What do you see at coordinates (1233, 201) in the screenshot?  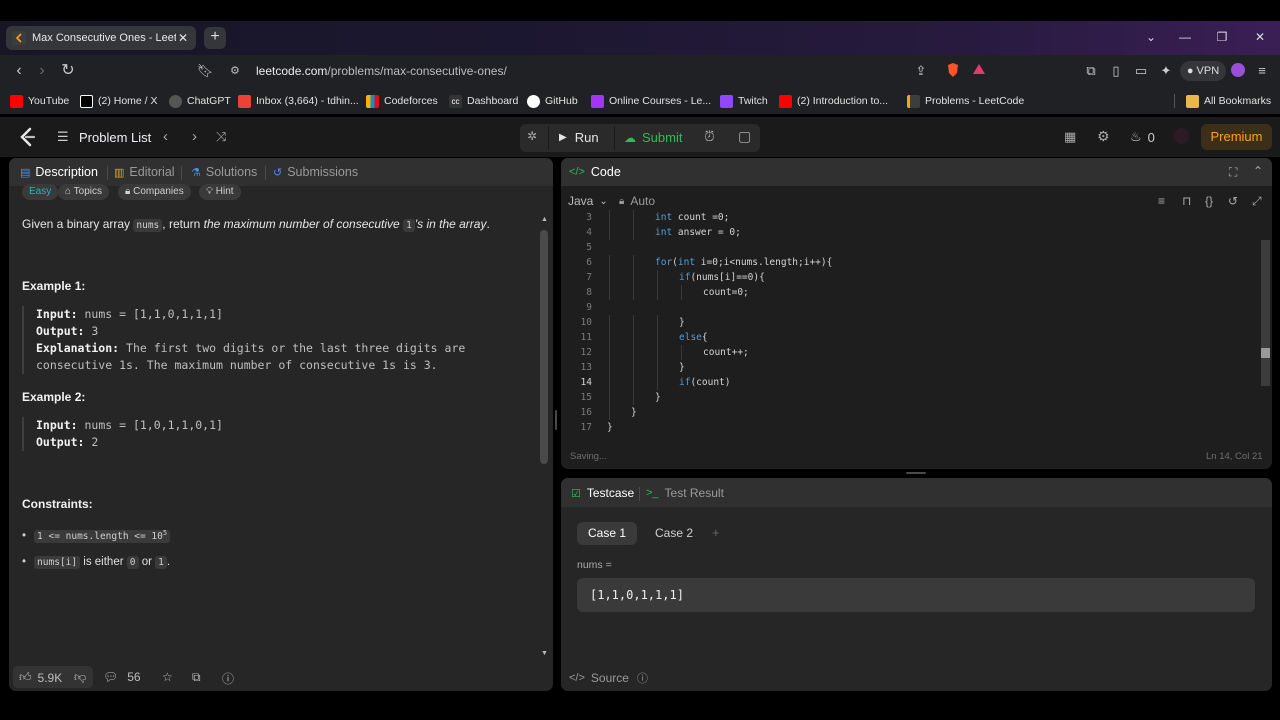 I see `reset-icon: ↺` at bounding box center [1233, 201].